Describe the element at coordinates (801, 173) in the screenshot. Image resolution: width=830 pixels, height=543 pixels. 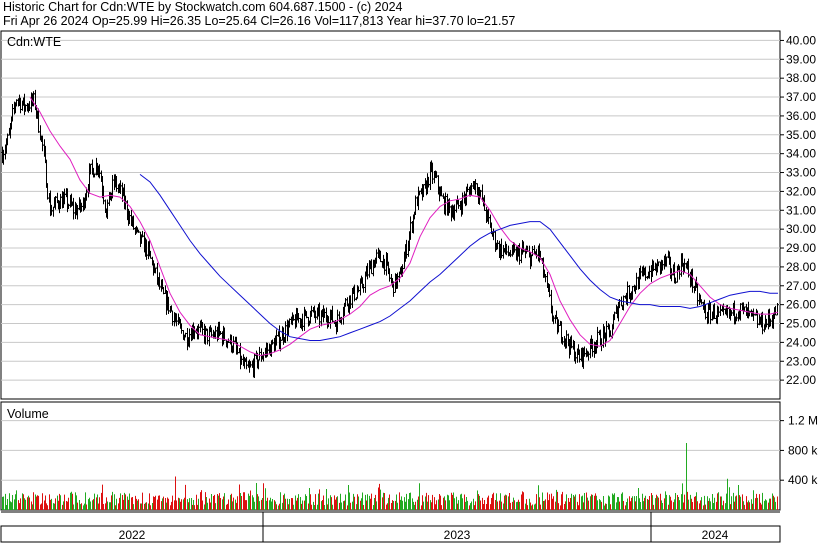
I see `price-tick-label: 33.00` at that location.